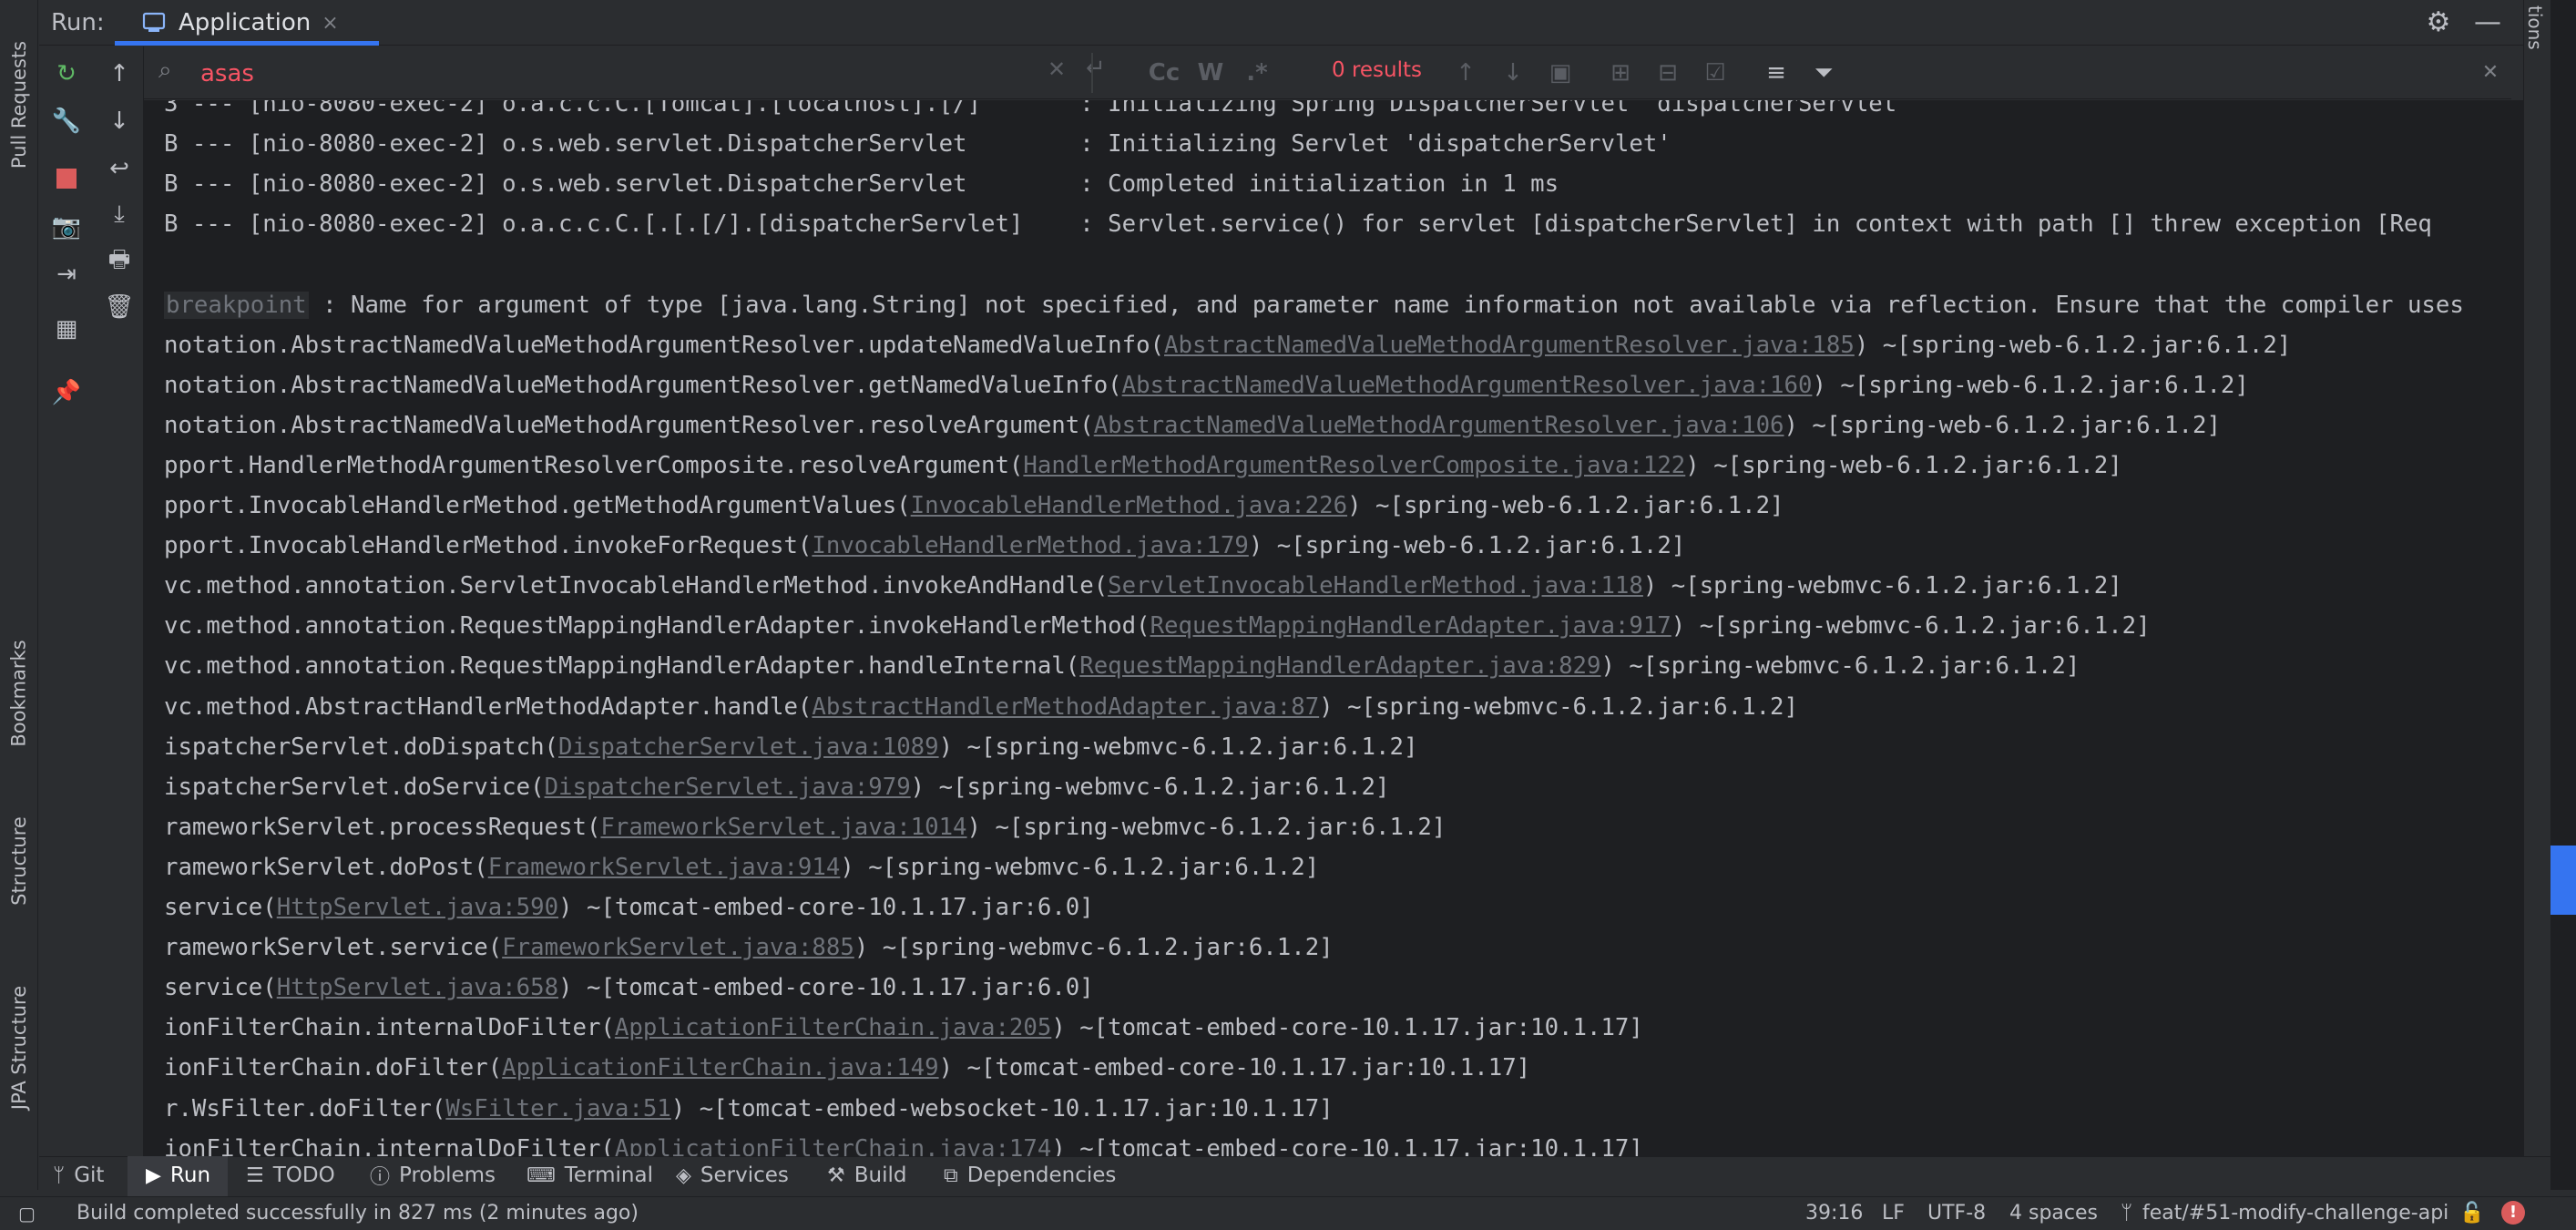 Image resolution: width=2576 pixels, height=1230 pixels. I want to click on match-case-button: Cc, so click(1164, 72).